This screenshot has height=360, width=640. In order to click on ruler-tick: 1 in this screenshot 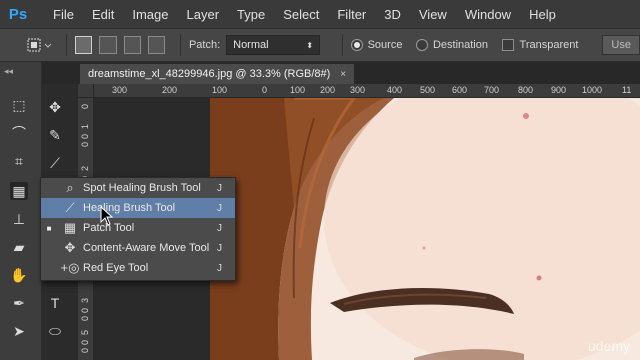, I will do `click(85, 127)`.